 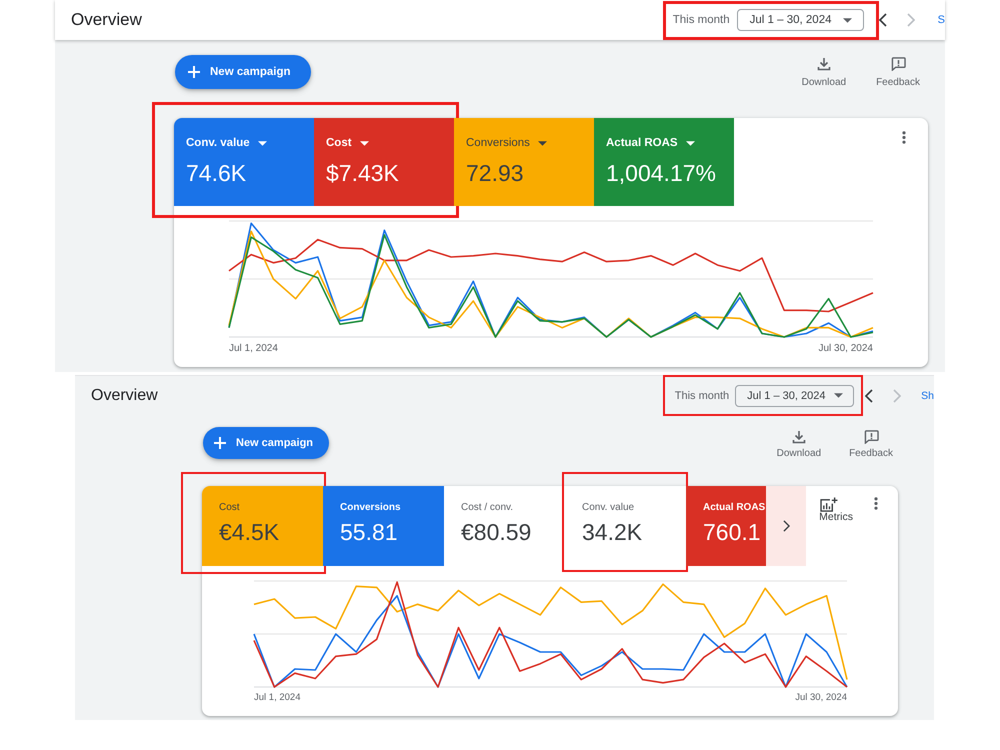 What do you see at coordinates (495, 173) in the screenshot?
I see `metric-value: 72.93` at bounding box center [495, 173].